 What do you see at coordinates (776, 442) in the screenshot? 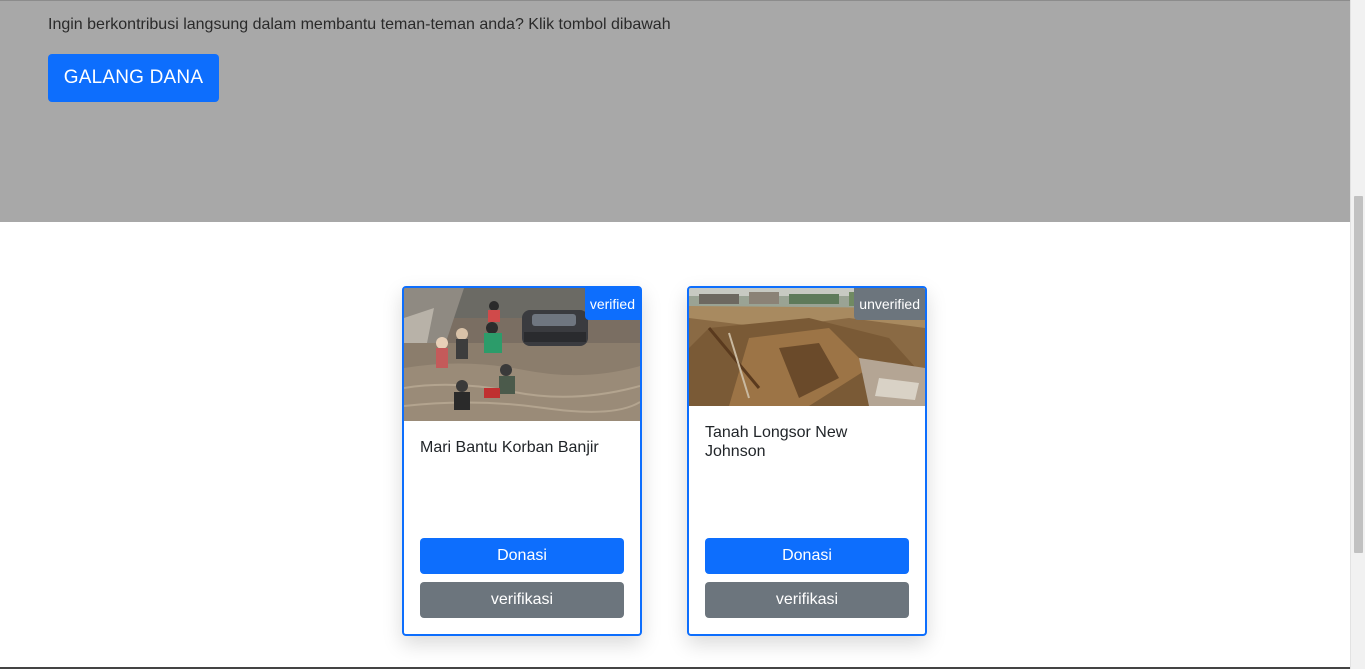
I see `campaign-title: Tanah Longsor New Johnson` at bounding box center [776, 442].